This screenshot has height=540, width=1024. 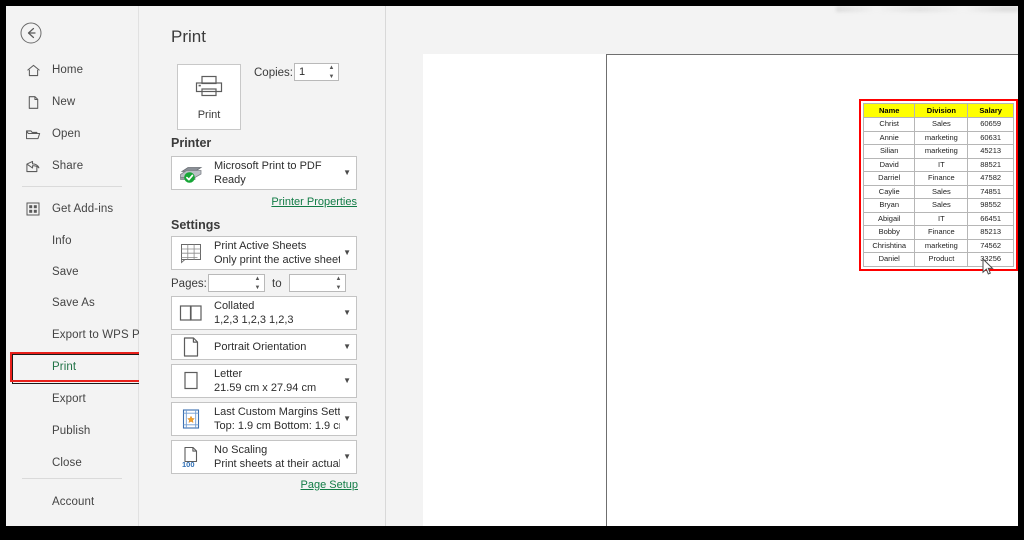 I want to click on cell-division: marketing, so click(x=941, y=151).